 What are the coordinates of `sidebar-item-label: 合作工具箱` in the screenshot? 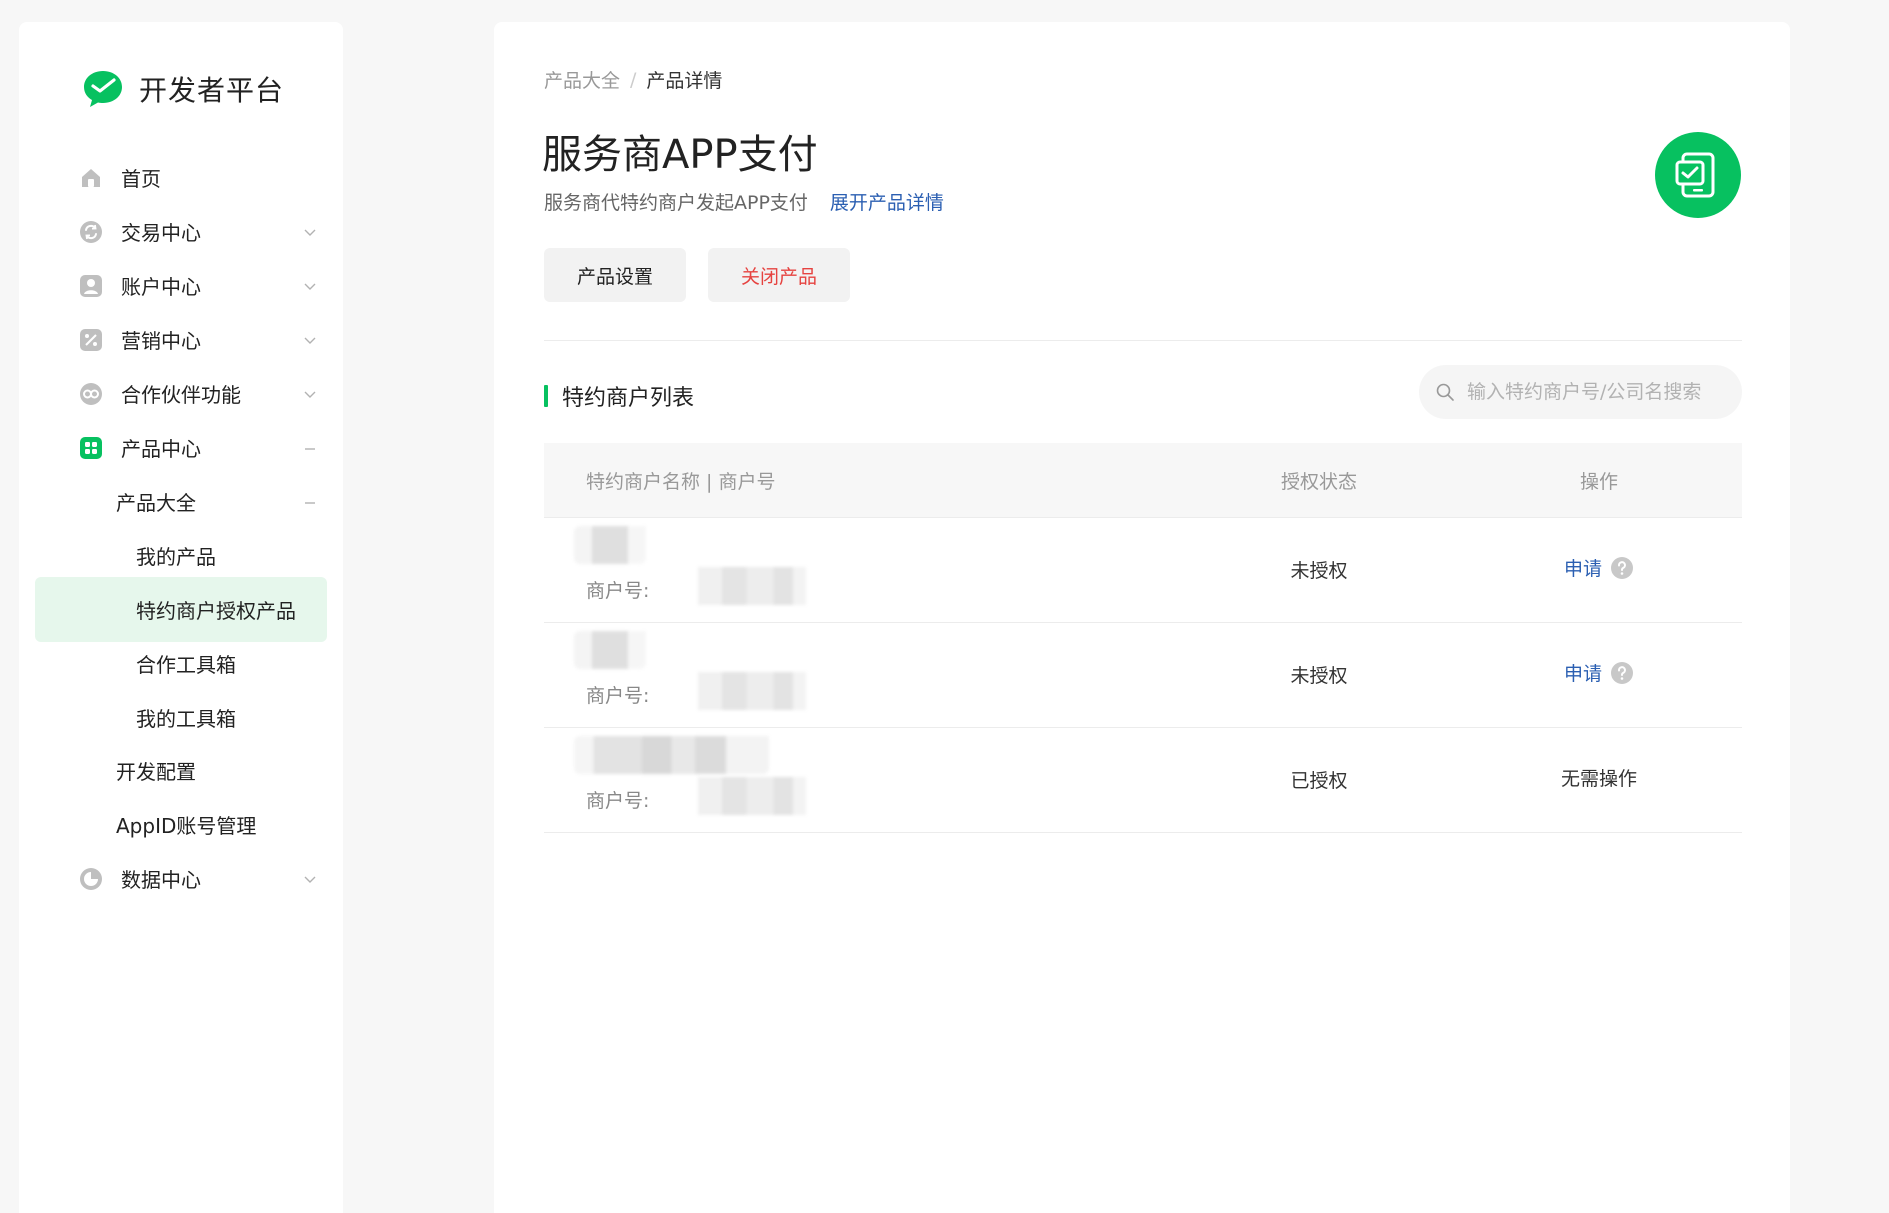 It's located at (186, 665).